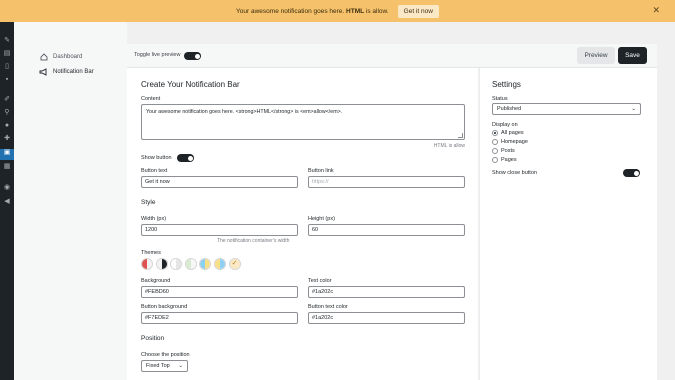  I want to click on notification-plugin-icon: ▣, so click(7, 154).